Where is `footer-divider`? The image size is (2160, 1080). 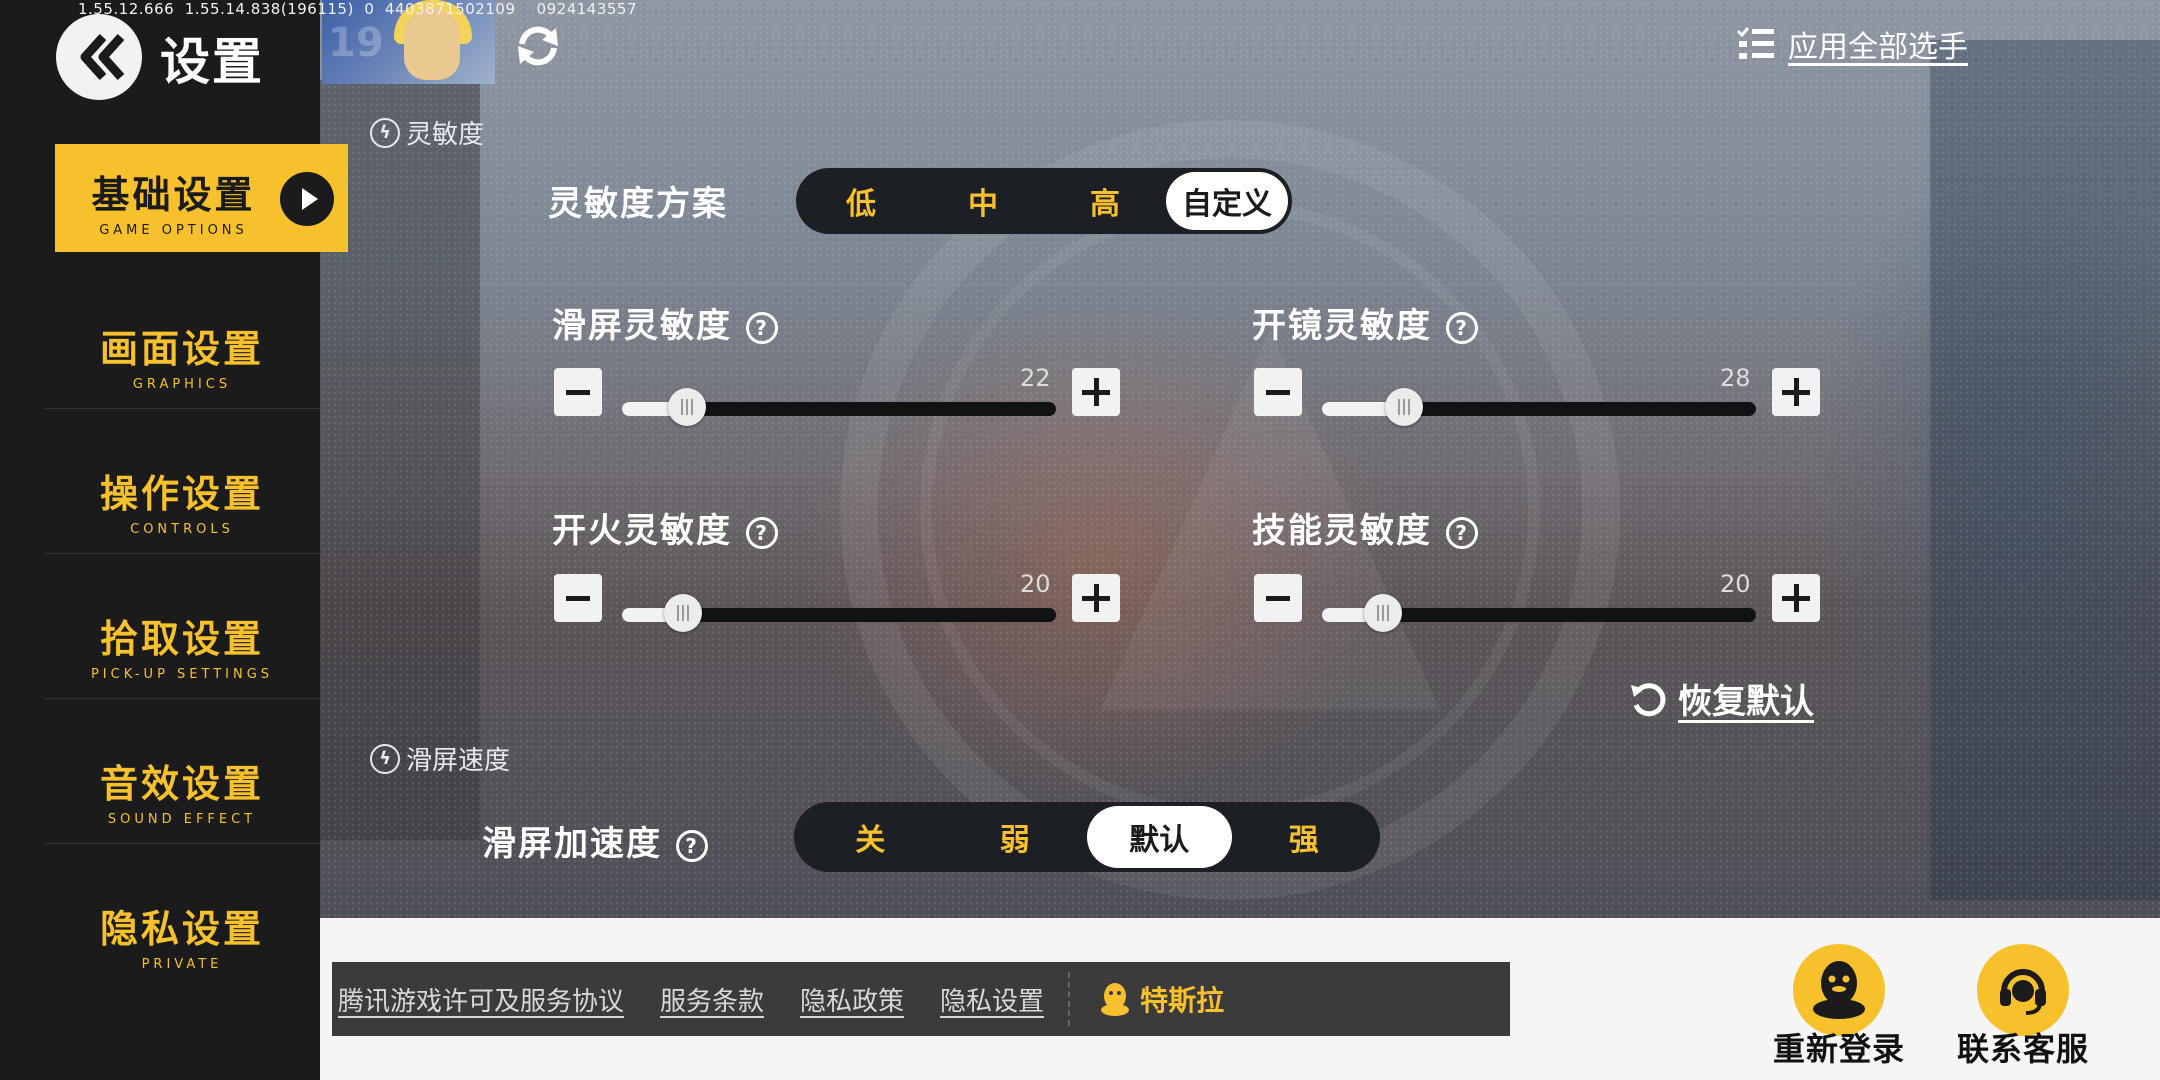 footer-divider is located at coordinates (1069, 999).